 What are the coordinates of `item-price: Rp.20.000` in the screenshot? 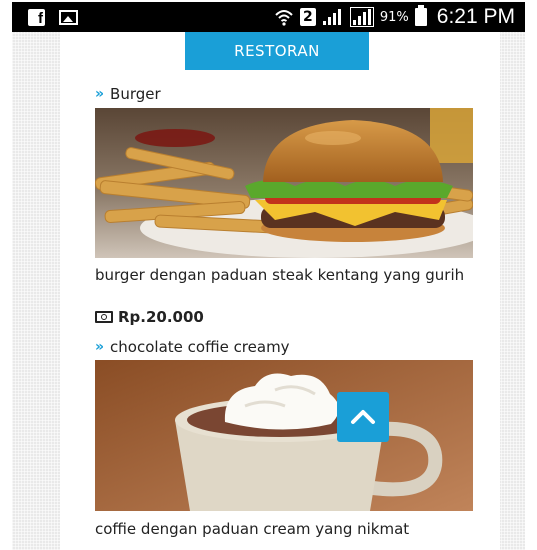 It's located at (149, 317).